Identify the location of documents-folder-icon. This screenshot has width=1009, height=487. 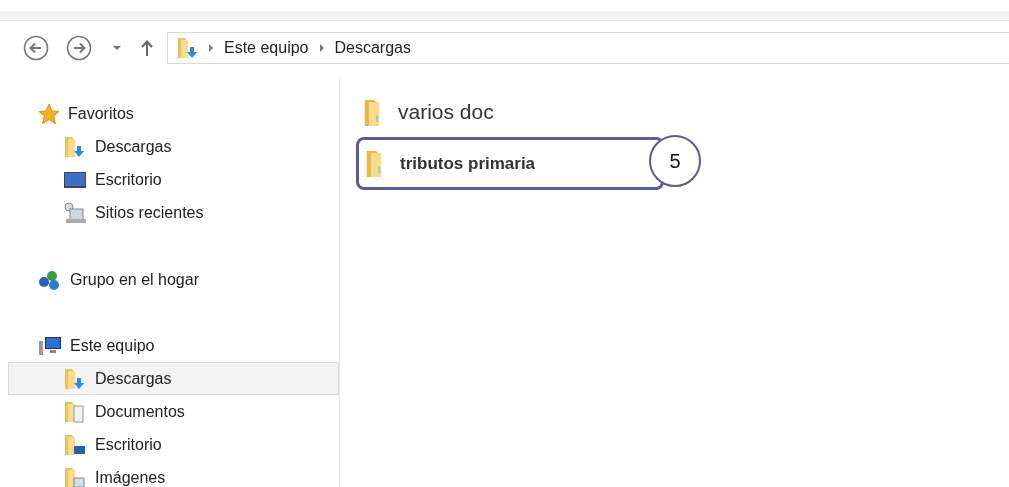
(75, 411).